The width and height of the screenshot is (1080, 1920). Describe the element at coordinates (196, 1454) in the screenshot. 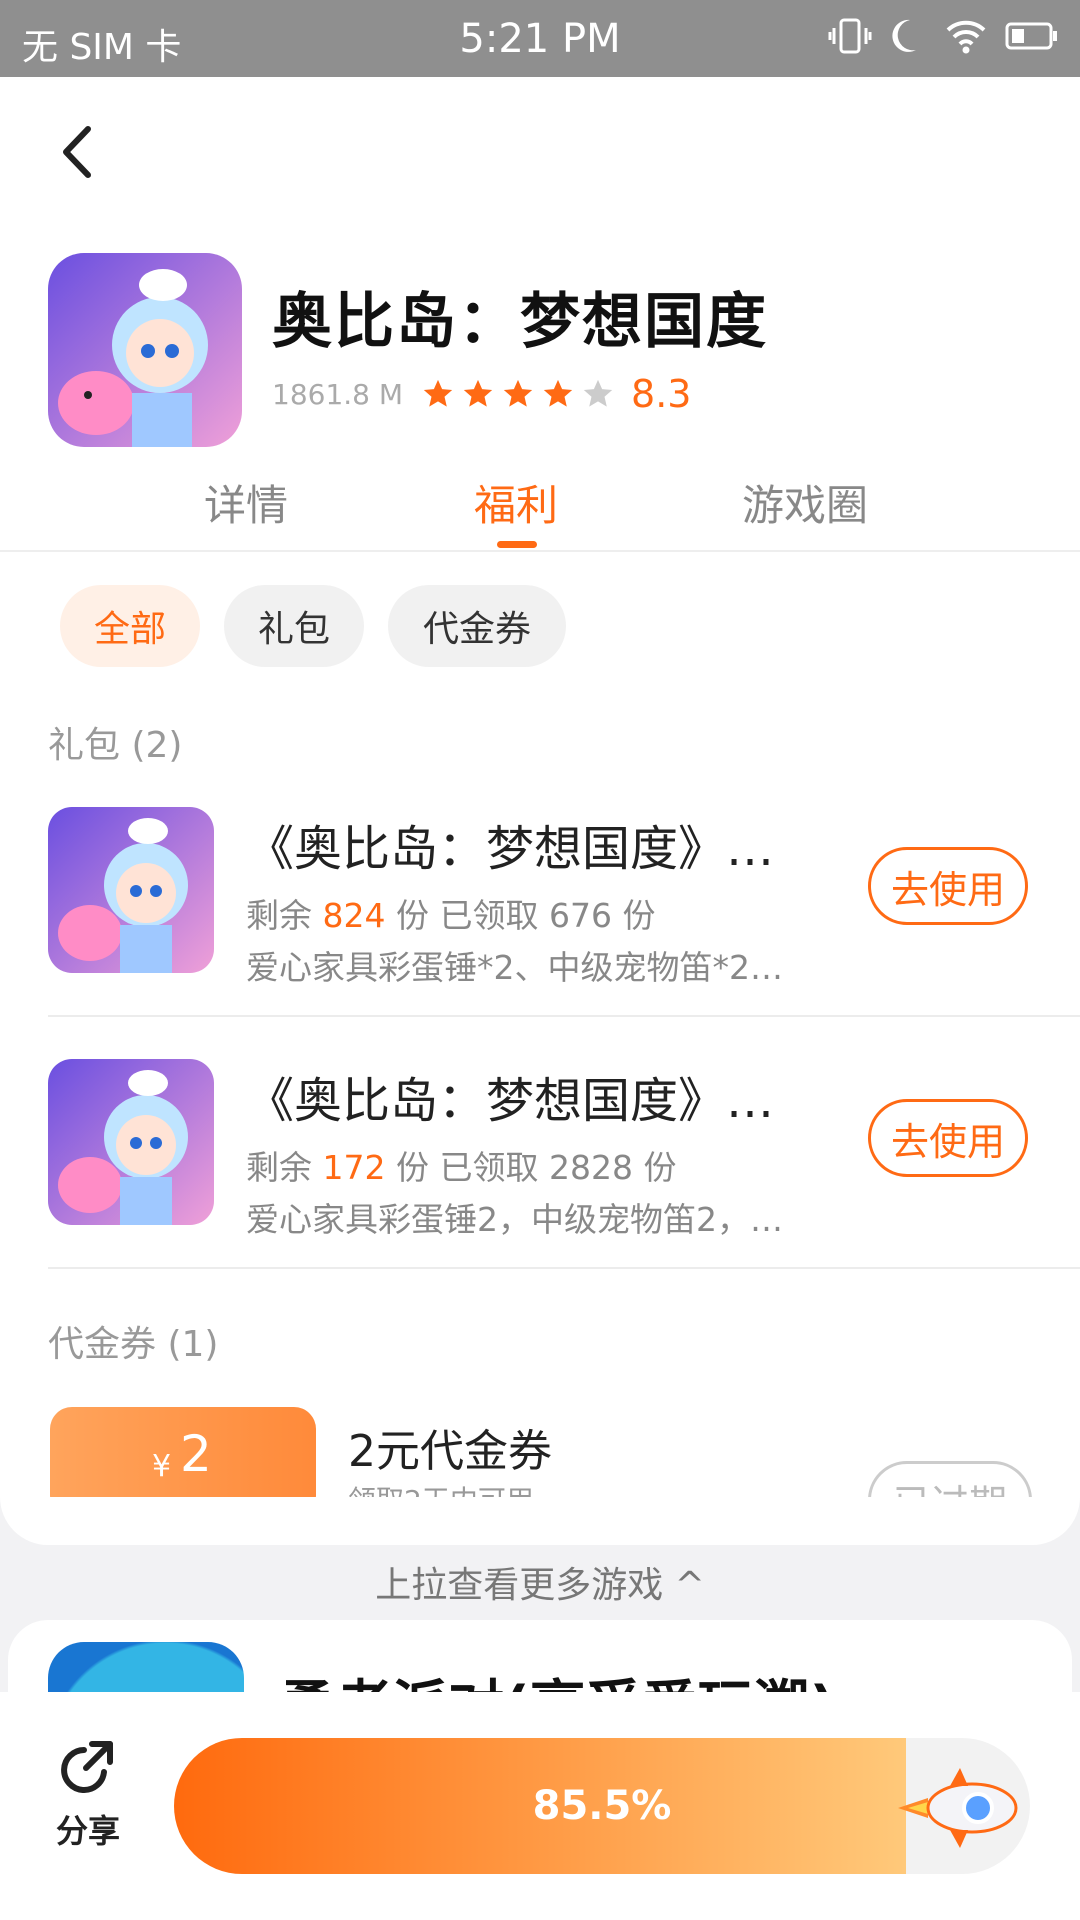

I see `coupon-amount: 2` at that location.